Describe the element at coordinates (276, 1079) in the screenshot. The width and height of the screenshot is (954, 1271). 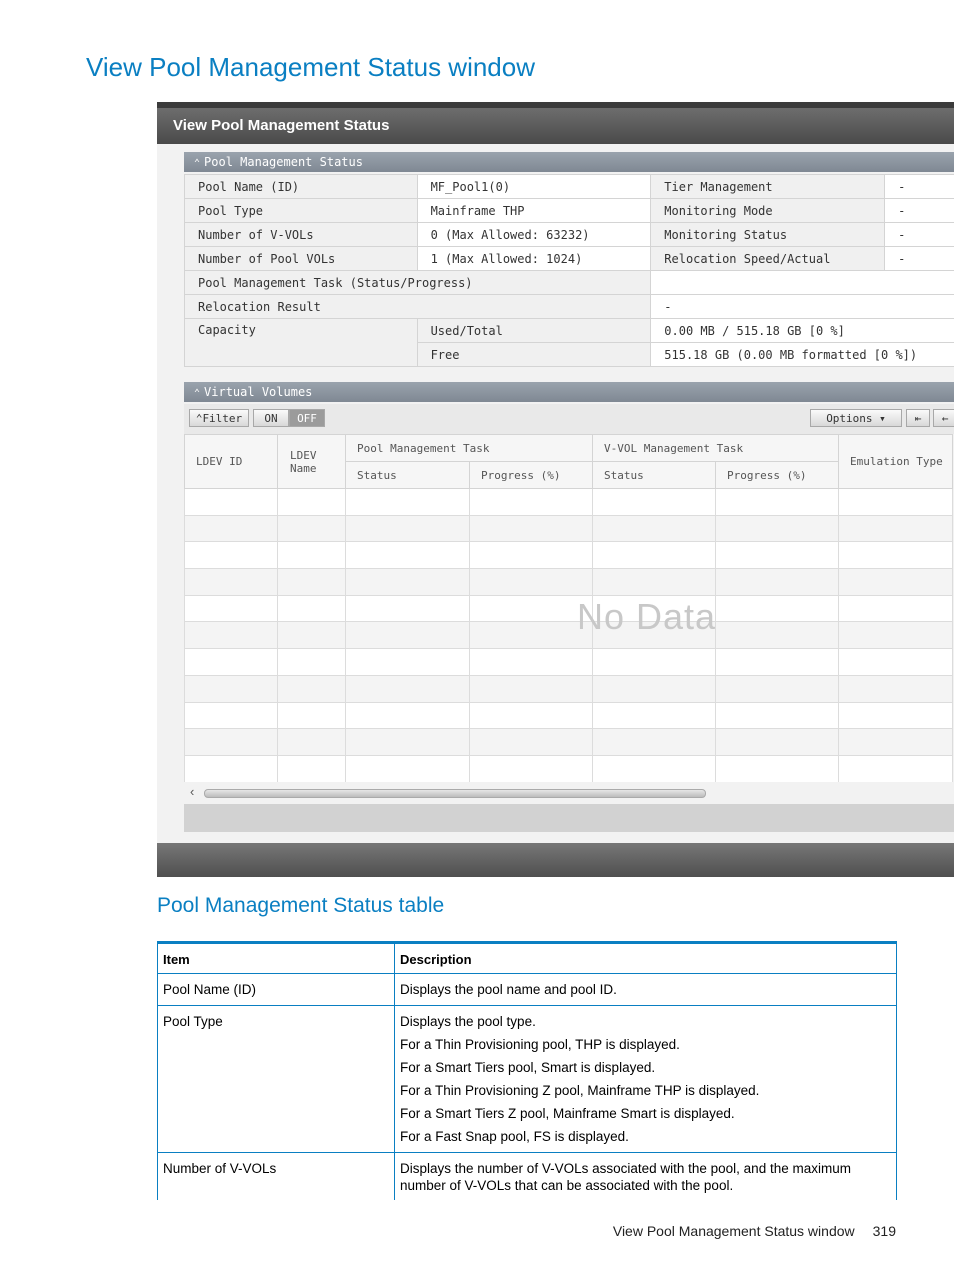
I see `item-cell: Pool Type` at that location.